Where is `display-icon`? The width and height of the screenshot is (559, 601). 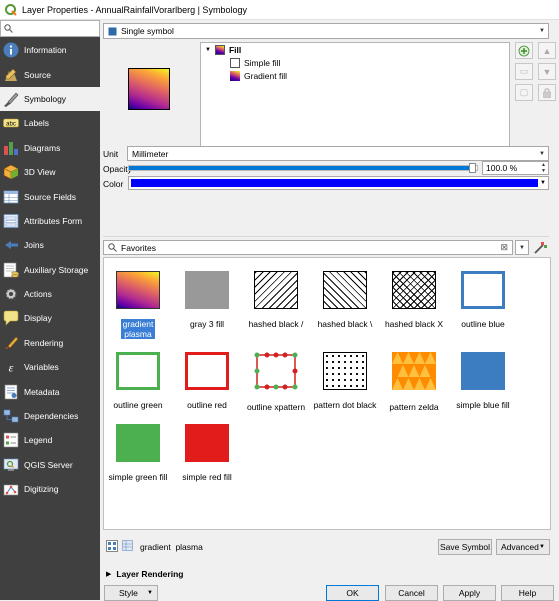 display-icon is located at coordinates (11, 318).